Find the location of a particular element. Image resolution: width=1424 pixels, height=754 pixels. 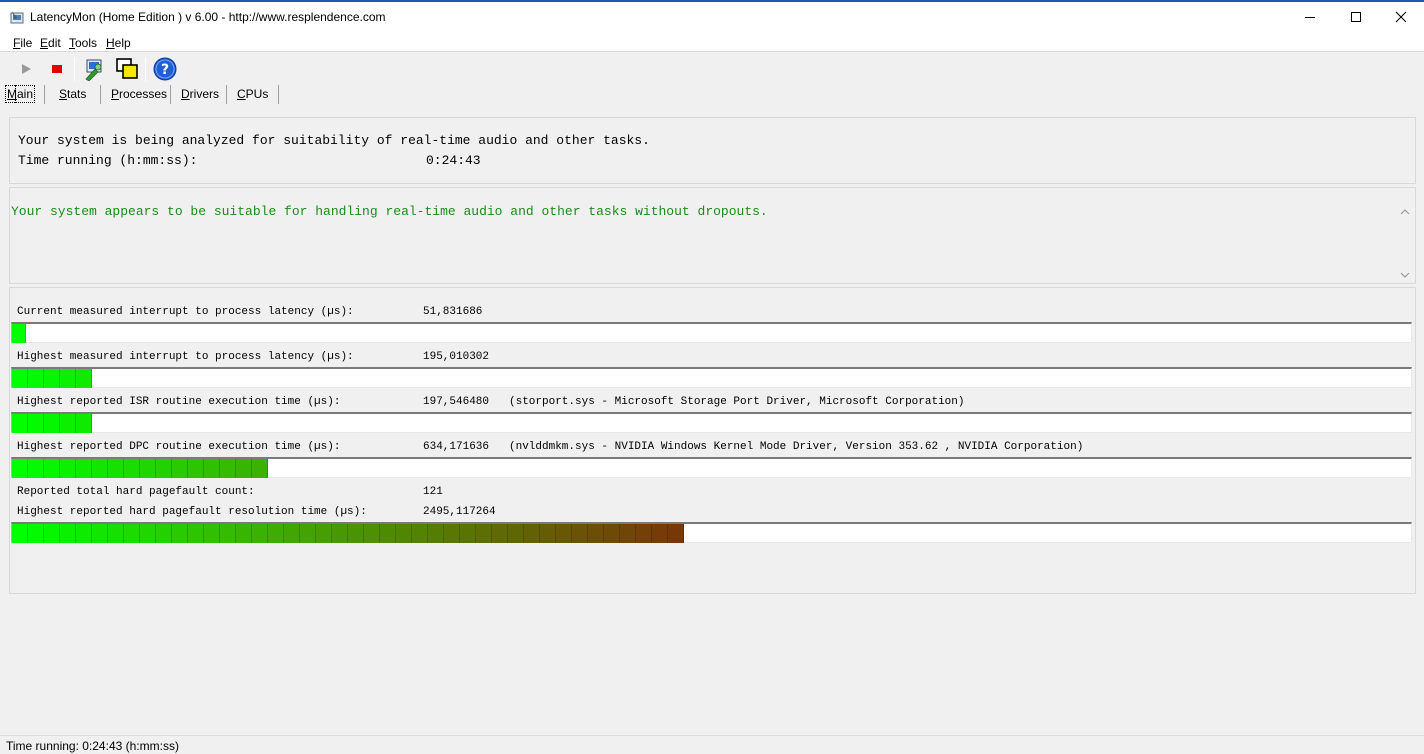

scroll-up-icon is located at coordinates (1405, 212).